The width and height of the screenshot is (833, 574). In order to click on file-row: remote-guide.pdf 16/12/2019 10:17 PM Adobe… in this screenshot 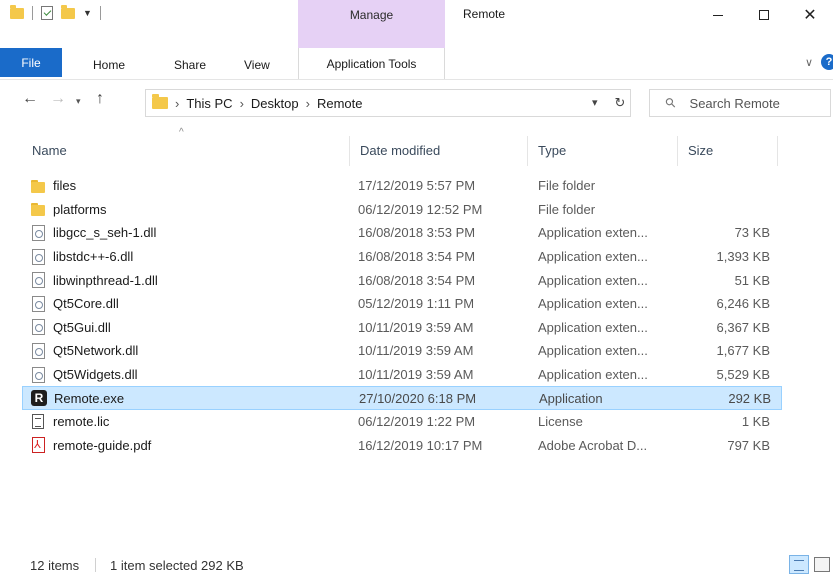, I will do `click(402, 446)`.